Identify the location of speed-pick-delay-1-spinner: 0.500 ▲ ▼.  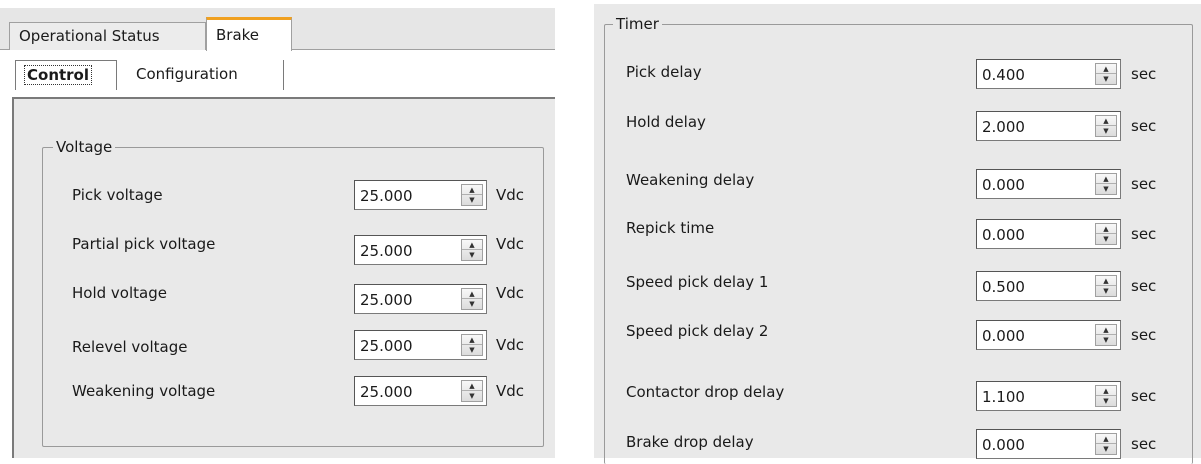
(1048, 286).